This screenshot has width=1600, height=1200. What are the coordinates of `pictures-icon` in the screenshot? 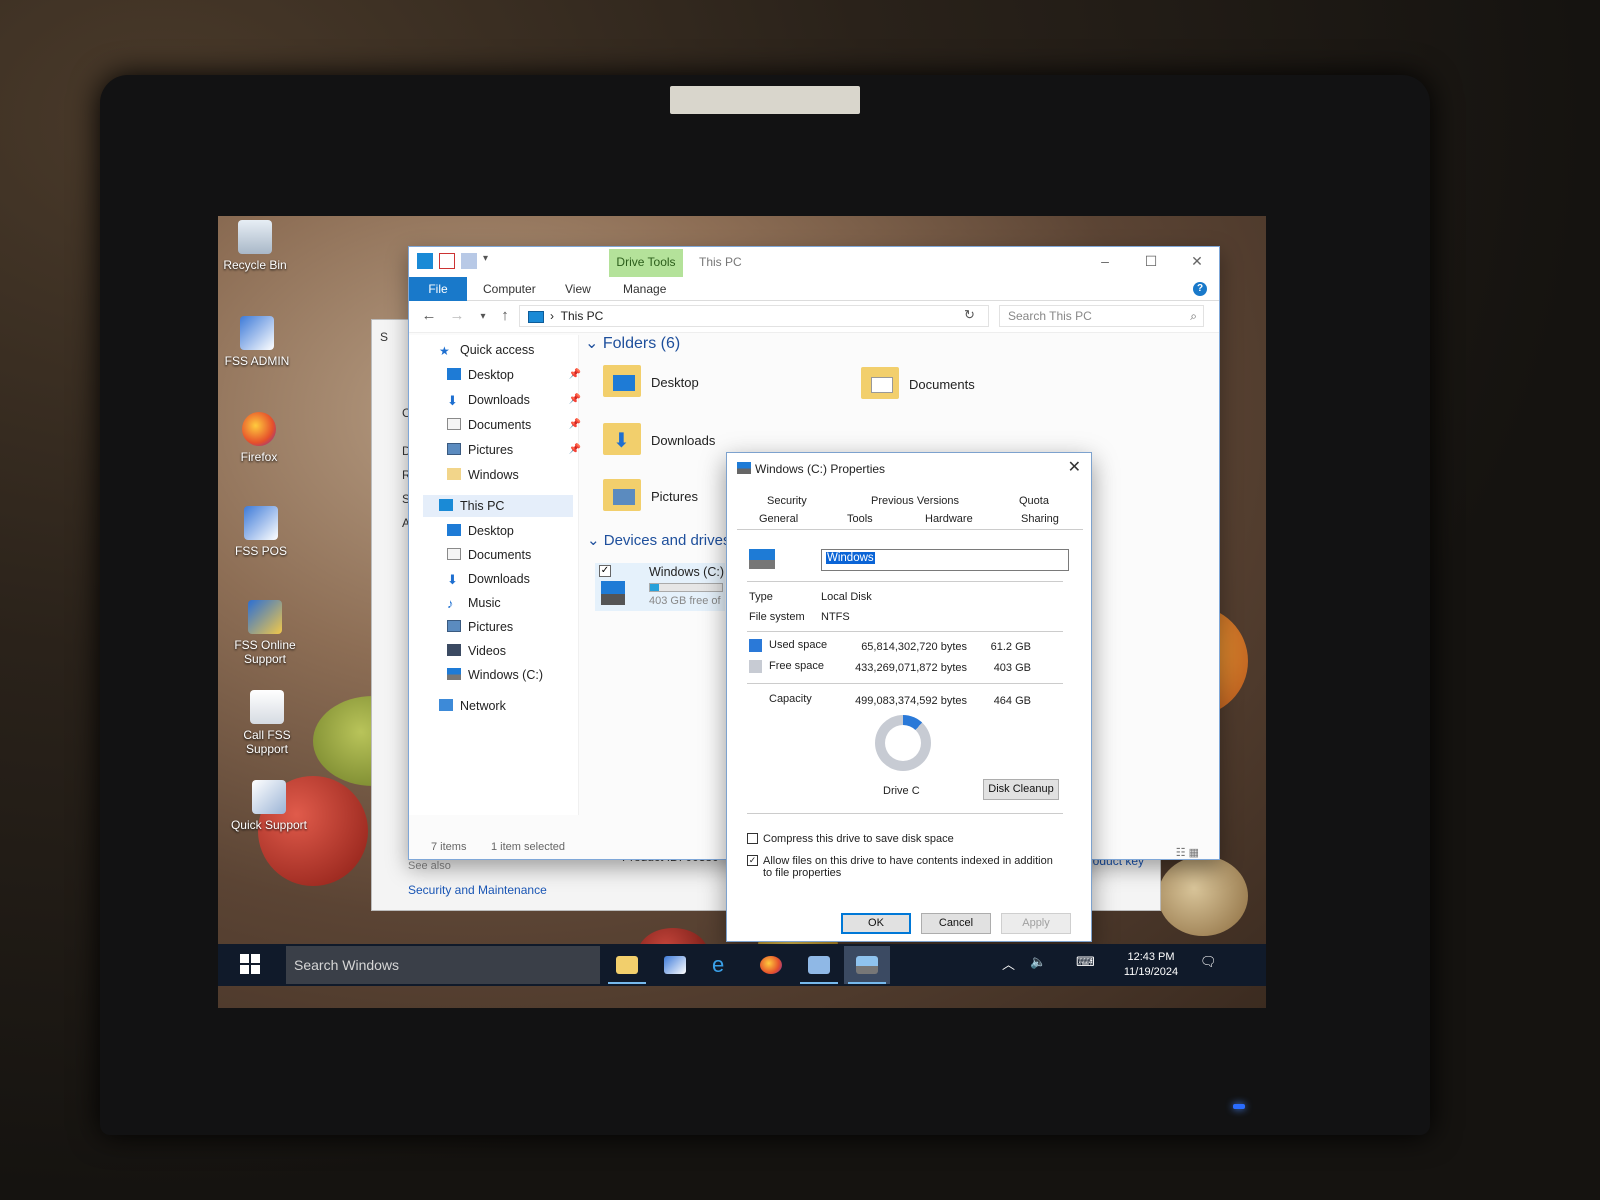 It's located at (454, 626).